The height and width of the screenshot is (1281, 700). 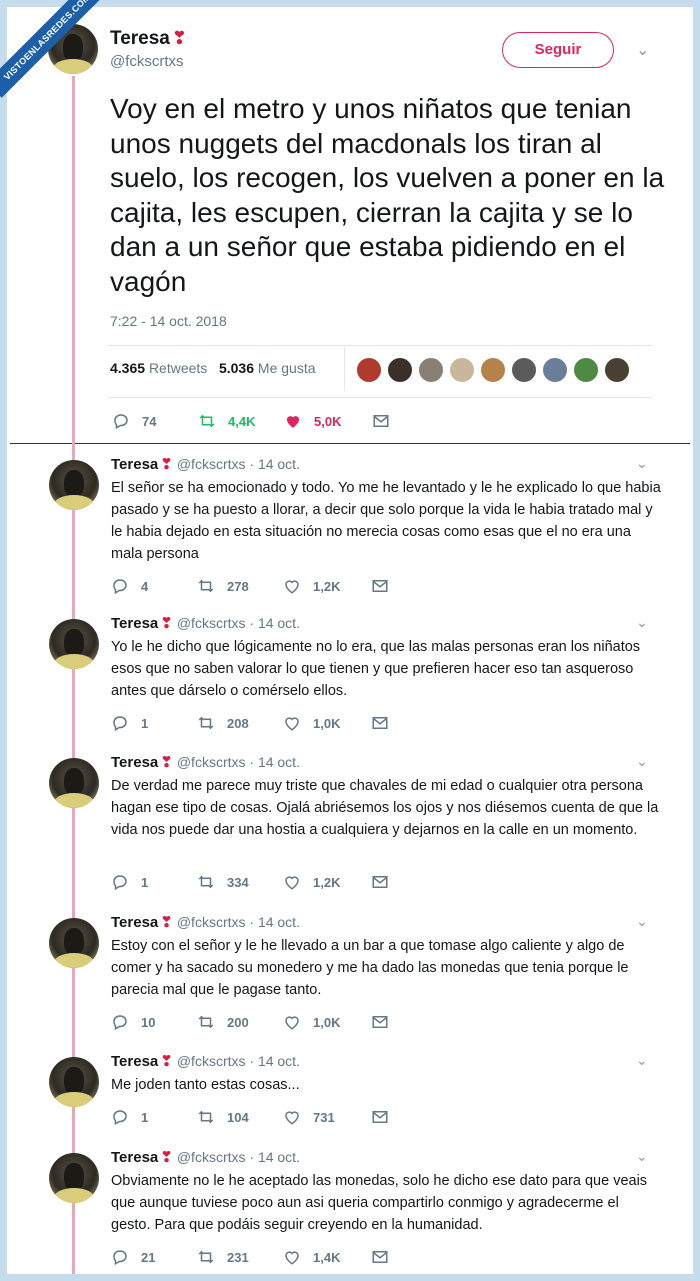 I want to click on tweet-actions: 1 208 1,0K, so click(x=261, y=725).